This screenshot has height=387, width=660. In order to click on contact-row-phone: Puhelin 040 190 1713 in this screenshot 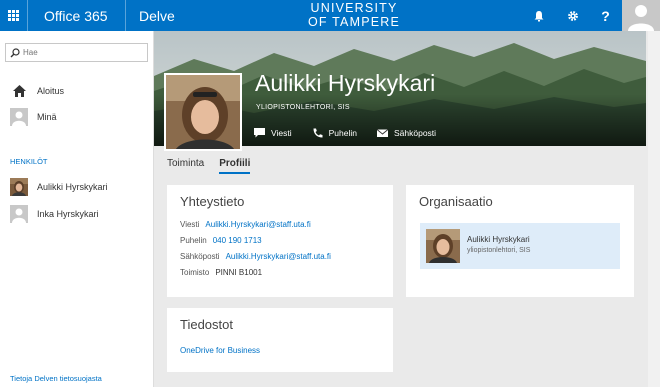, I will do `click(221, 240)`.